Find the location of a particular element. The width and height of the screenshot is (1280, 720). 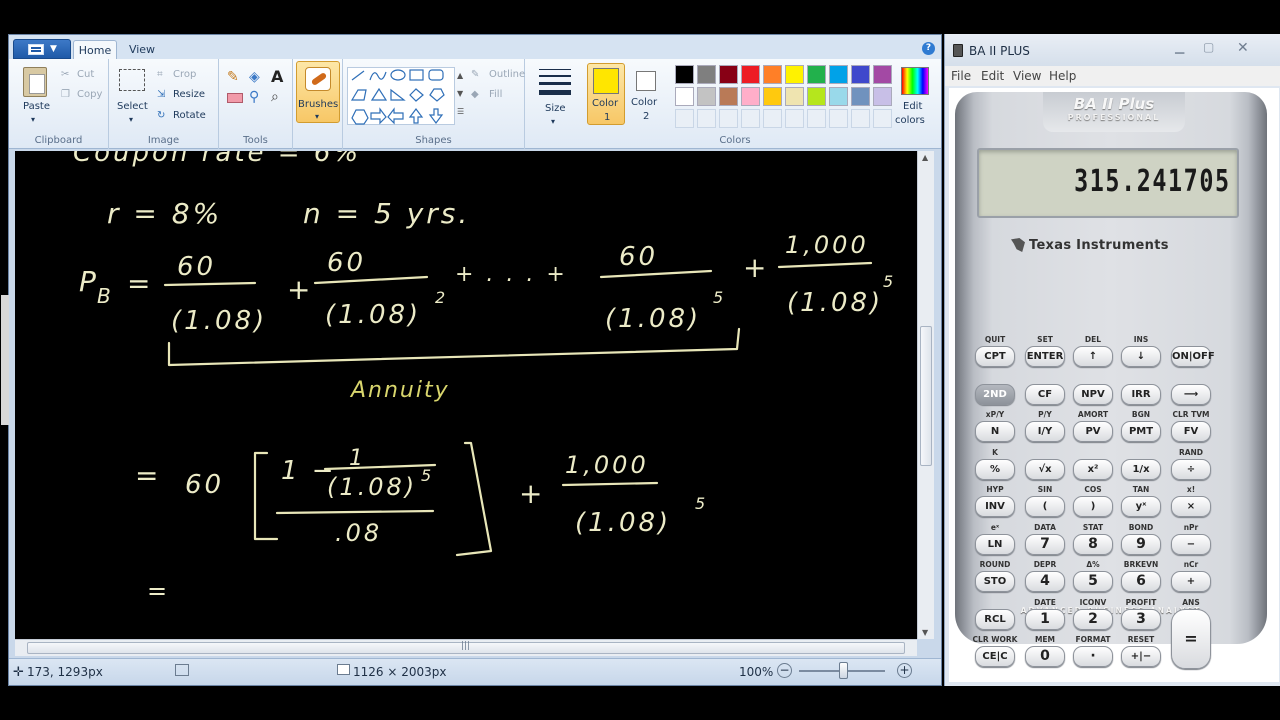

calculator-key: 1/x is located at coordinates (1141, 469).